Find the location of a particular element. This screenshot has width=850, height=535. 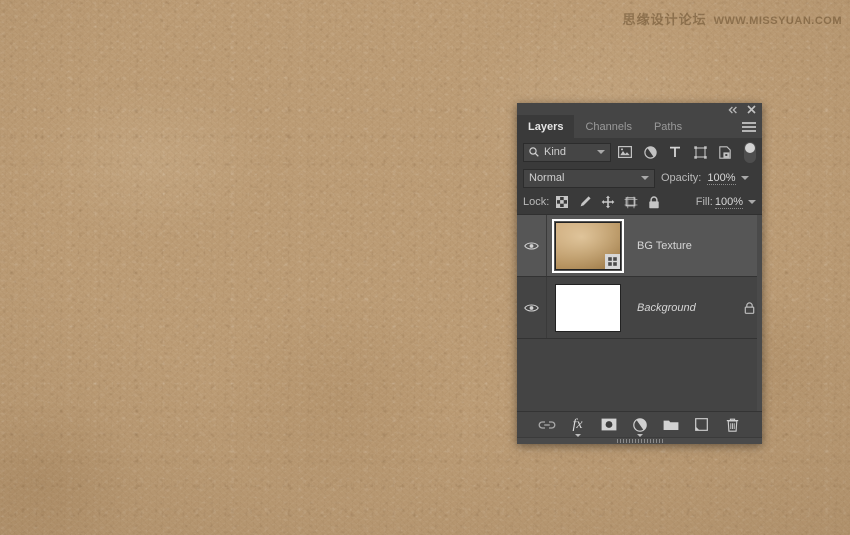

smart-object-badge-icon is located at coordinates (612, 261).